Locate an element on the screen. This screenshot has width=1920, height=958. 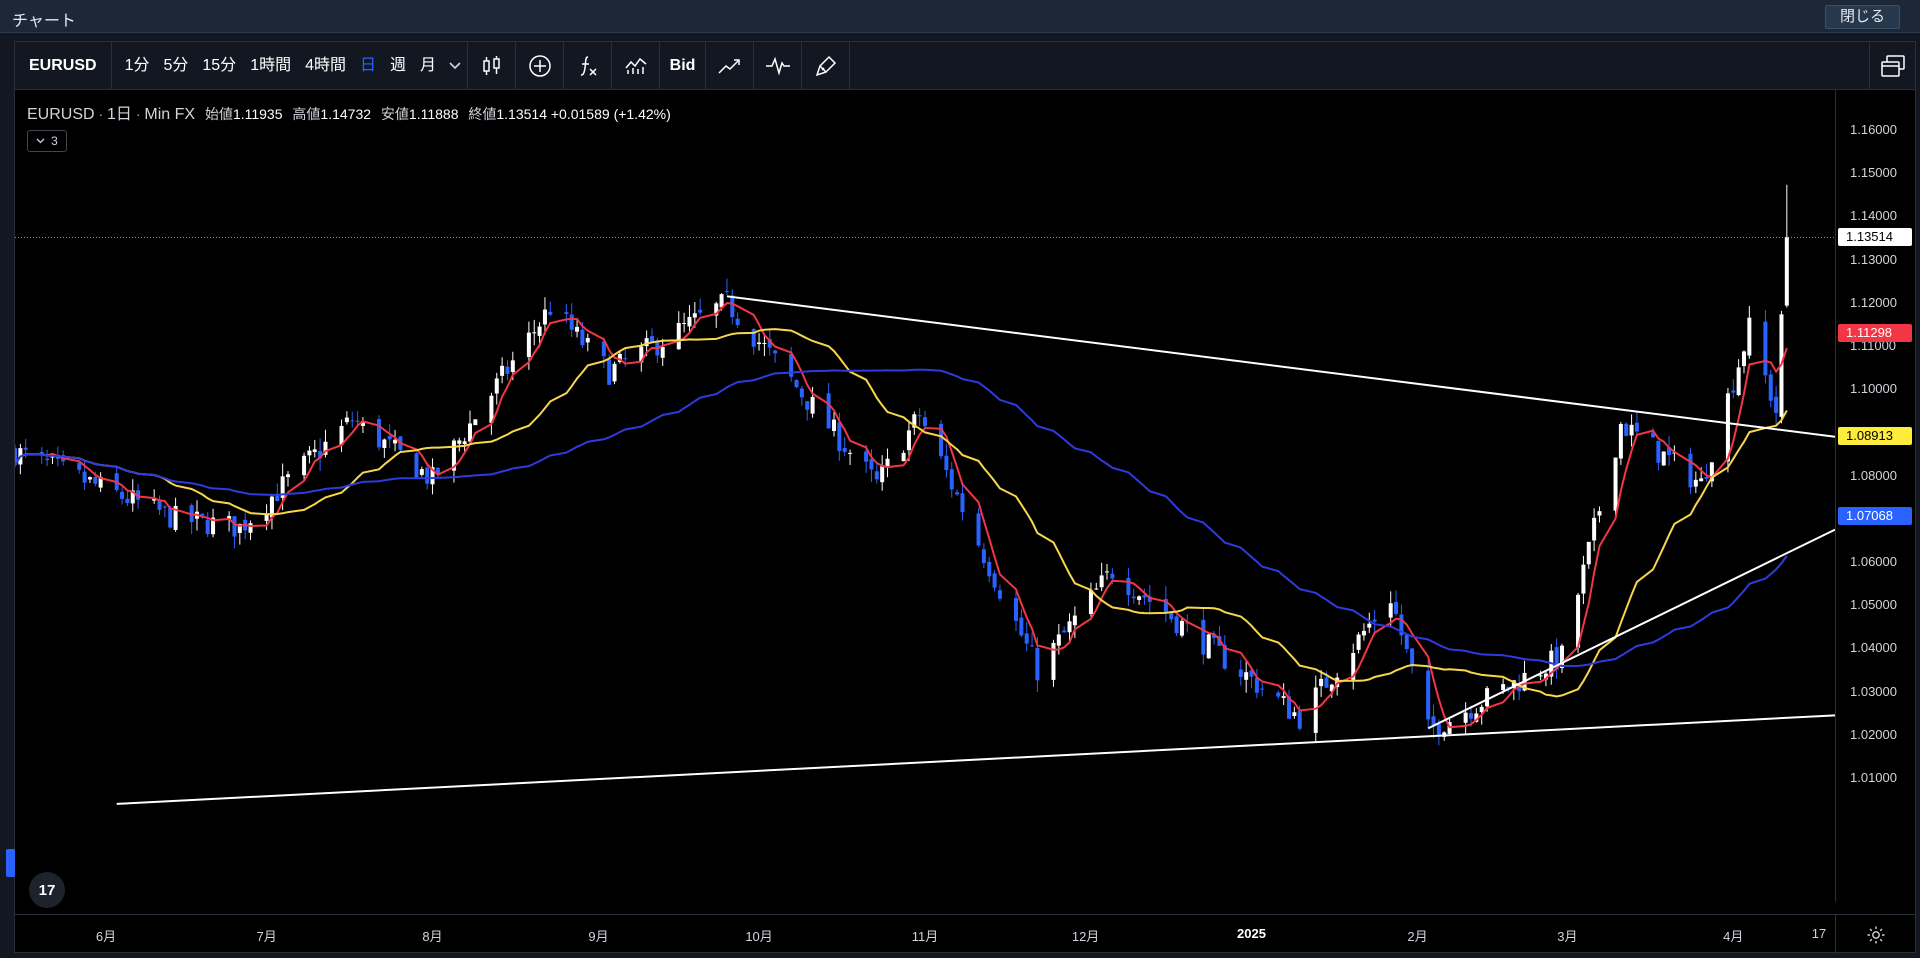
last-price-label: 1.13514 is located at coordinates (1875, 237).